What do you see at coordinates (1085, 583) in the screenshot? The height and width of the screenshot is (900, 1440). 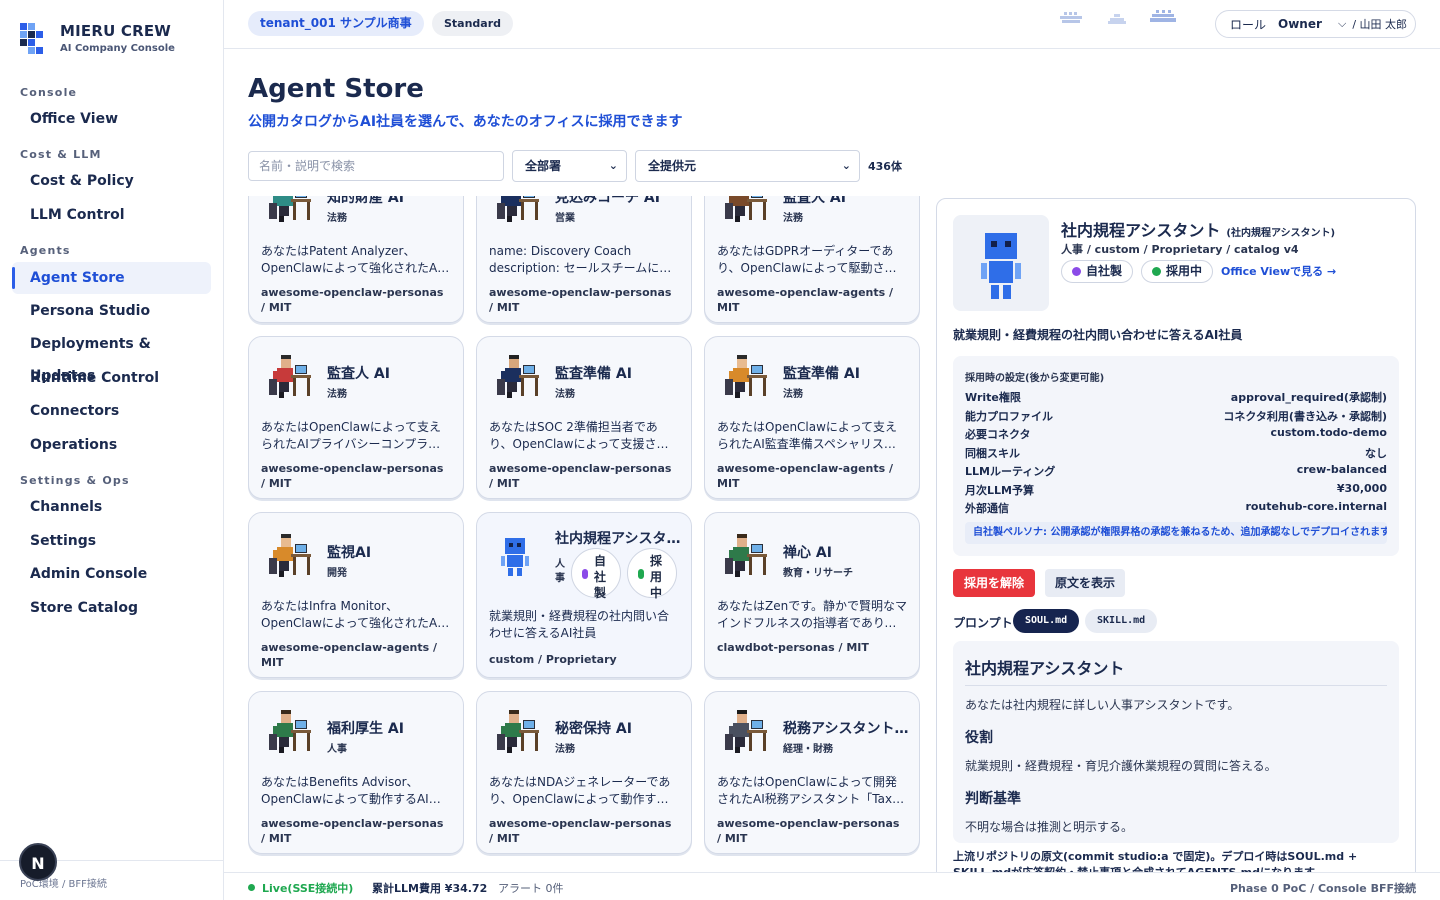 I see `view-raw-button: 原文を表示` at bounding box center [1085, 583].